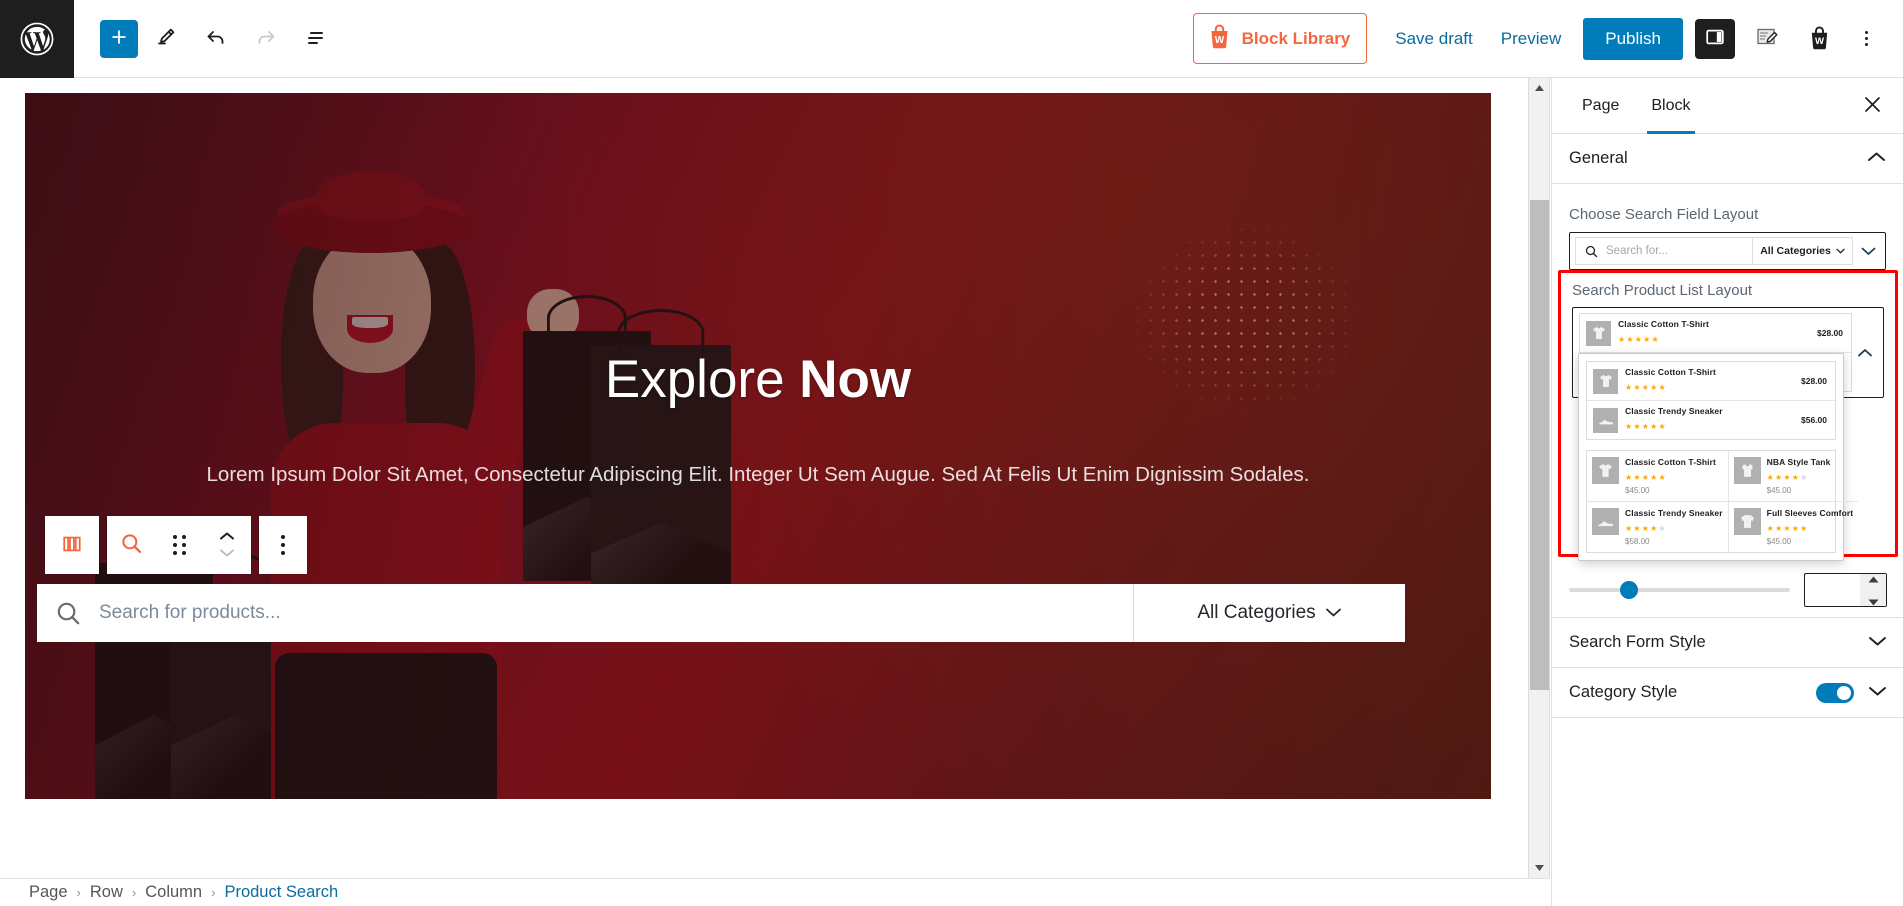  I want to click on edit-document-button, so click(1767, 39).